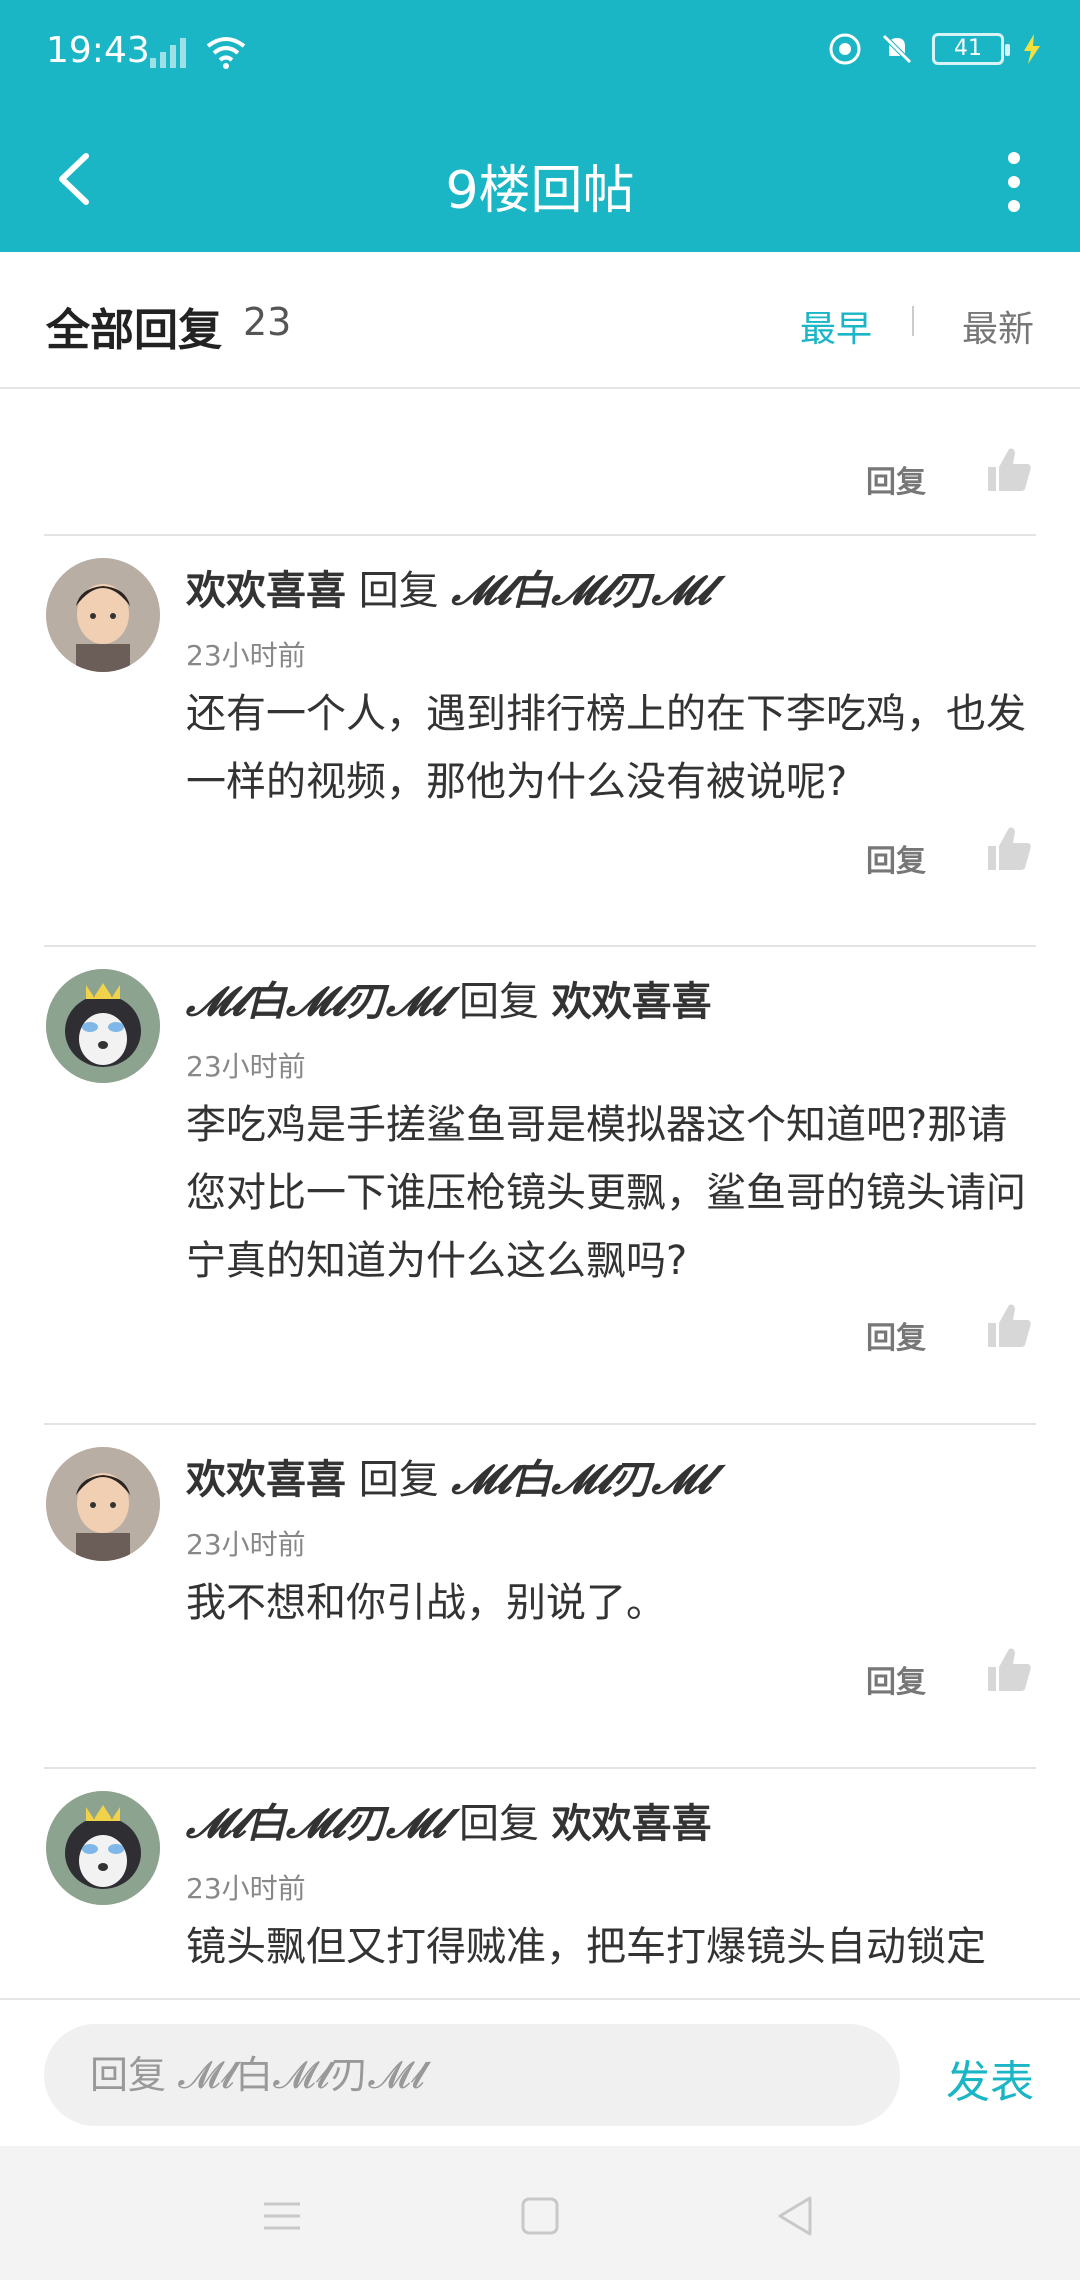 This screenshot has height=2280, width=1080. What do you see at coordinates (796, 2216) in the screenshot?
I see `back-icon` at bounding box center [796, 2216].